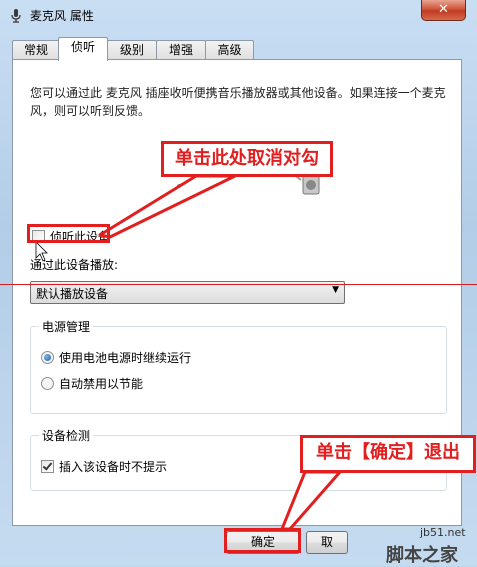 This screenshot has width=477, height=567. I want to click on microphone-icon, so click(16, 16).